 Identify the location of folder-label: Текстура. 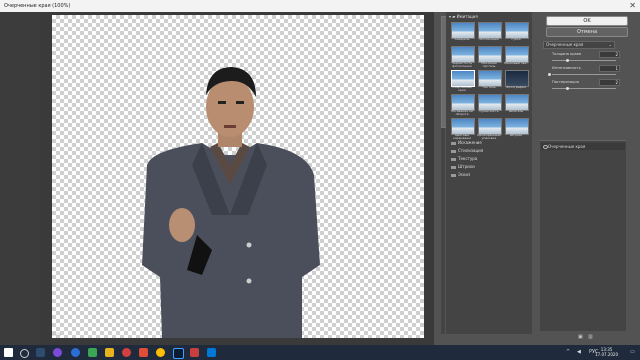
(468, 158).